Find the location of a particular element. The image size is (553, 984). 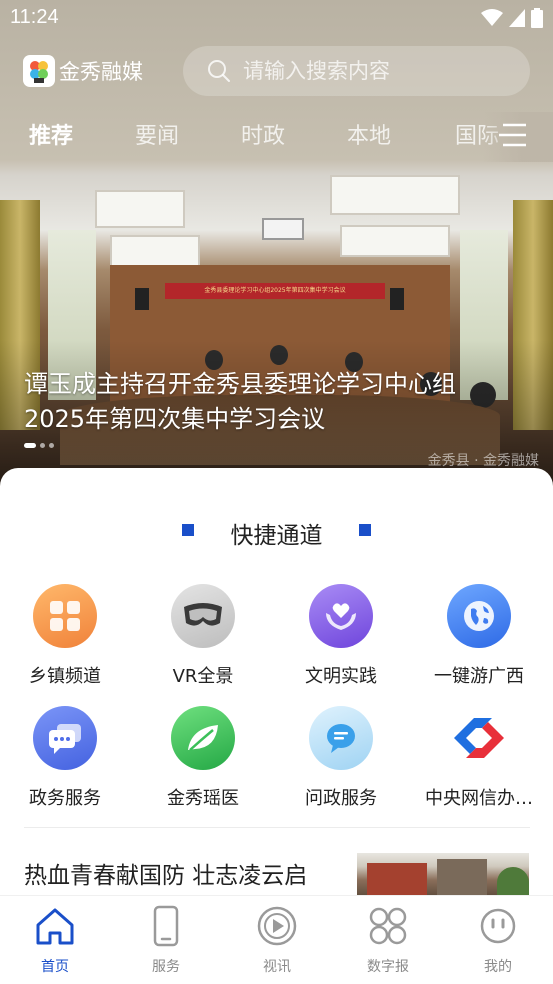

hero-headline: 谭玉成主持召开金秀县委理论学习中心组 2025年第四次集中学习会议 is located at coordinates (274, 402).